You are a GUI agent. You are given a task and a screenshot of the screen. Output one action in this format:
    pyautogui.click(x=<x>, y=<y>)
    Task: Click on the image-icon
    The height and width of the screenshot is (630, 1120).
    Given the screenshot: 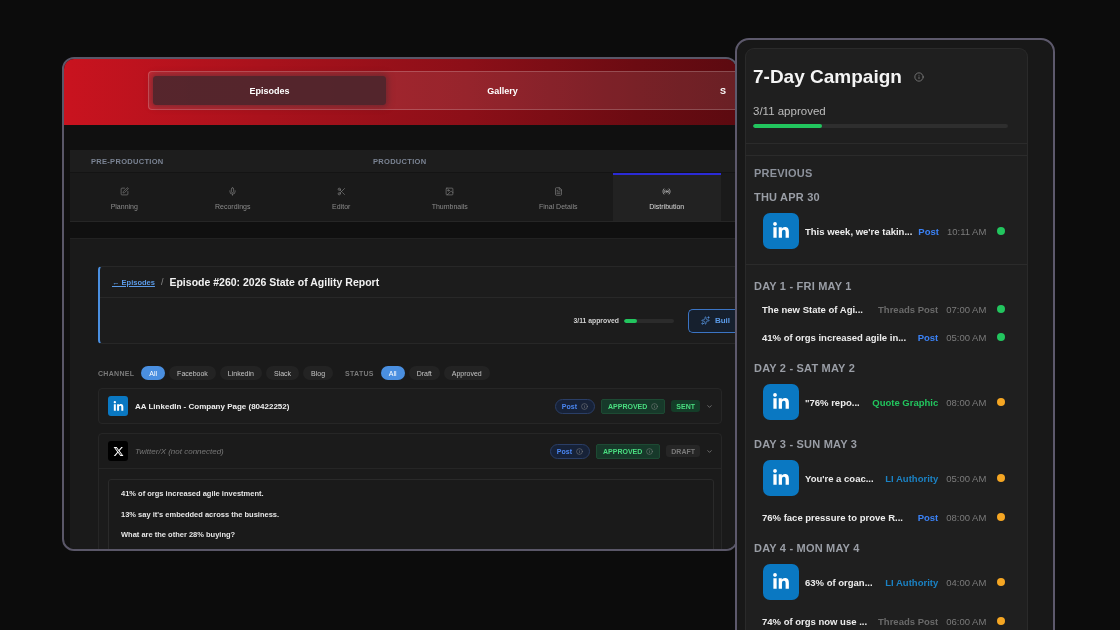 What is the action you would take?
    pyautogui.click(x=450, y=191)
    